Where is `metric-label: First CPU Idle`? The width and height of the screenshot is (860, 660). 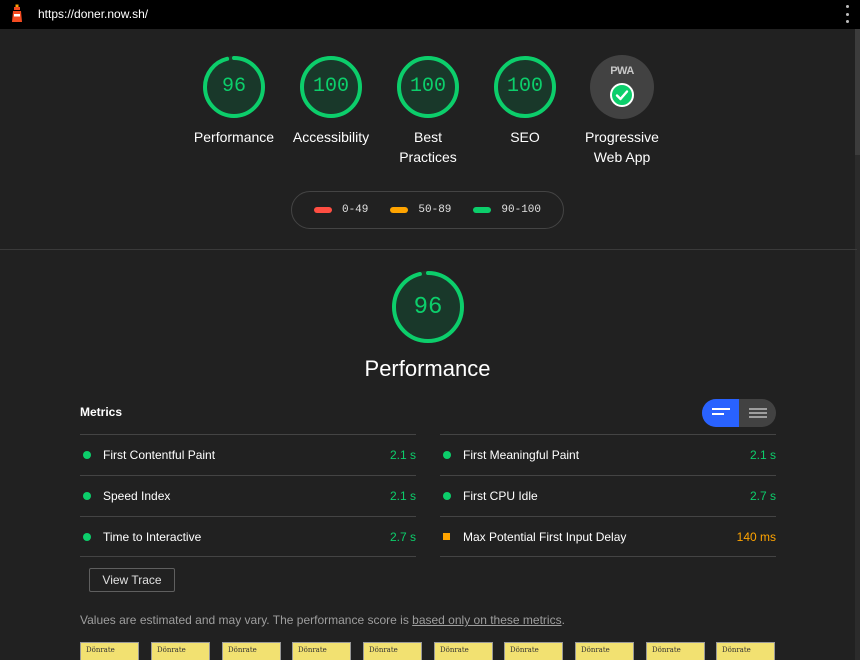
metric-label: First CPU Idle is located at coordinates (500, 496).